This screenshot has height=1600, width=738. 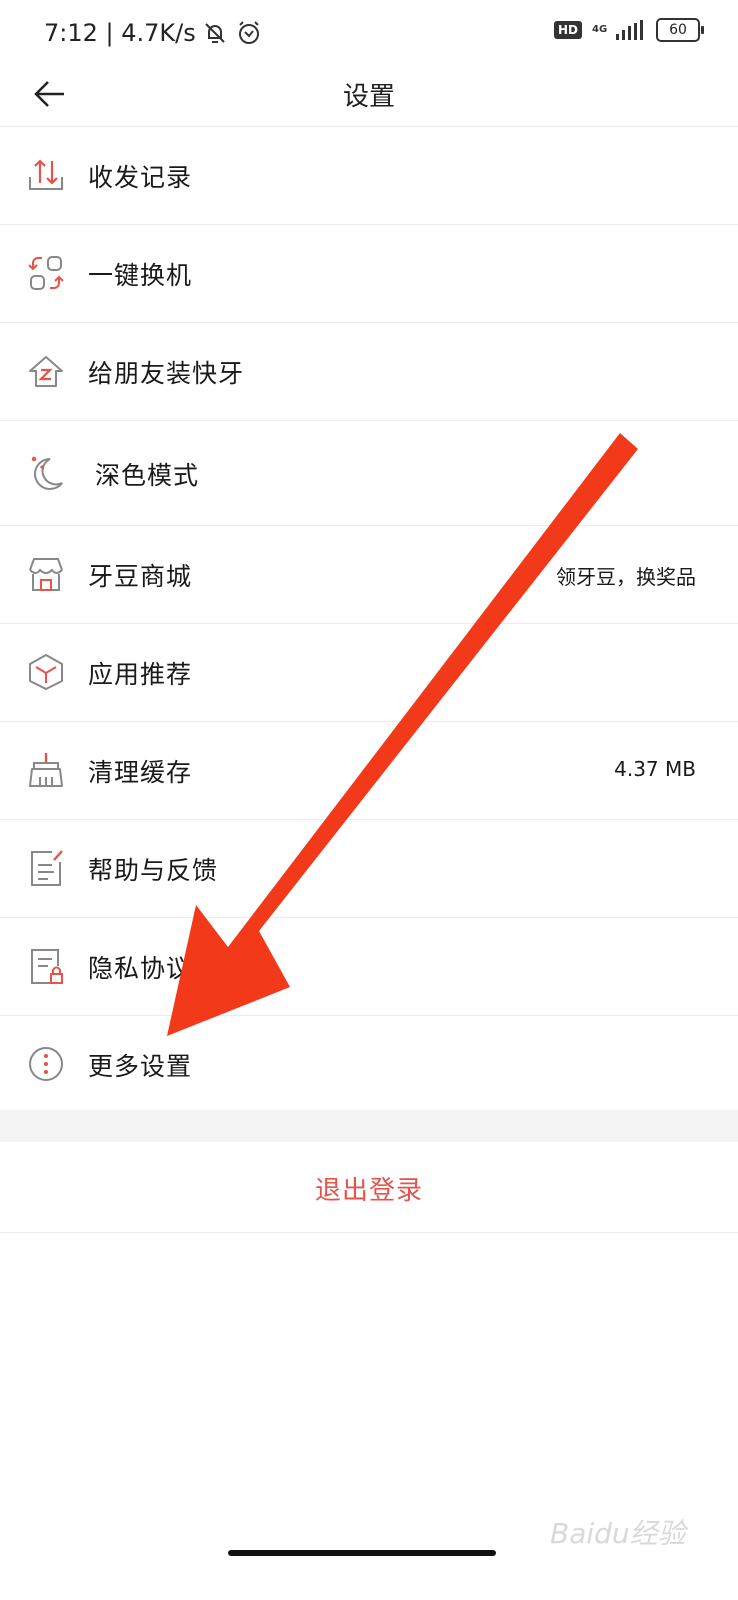 I want to click on signal-icon, so click(x=629, y=30).